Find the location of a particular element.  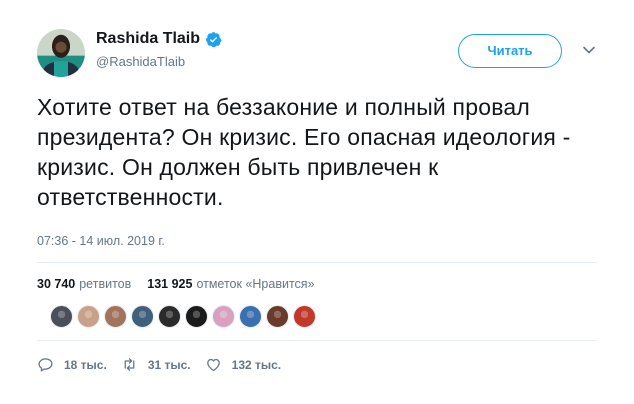

like-button: 132 тыс. is located at coordinates (243, 364).